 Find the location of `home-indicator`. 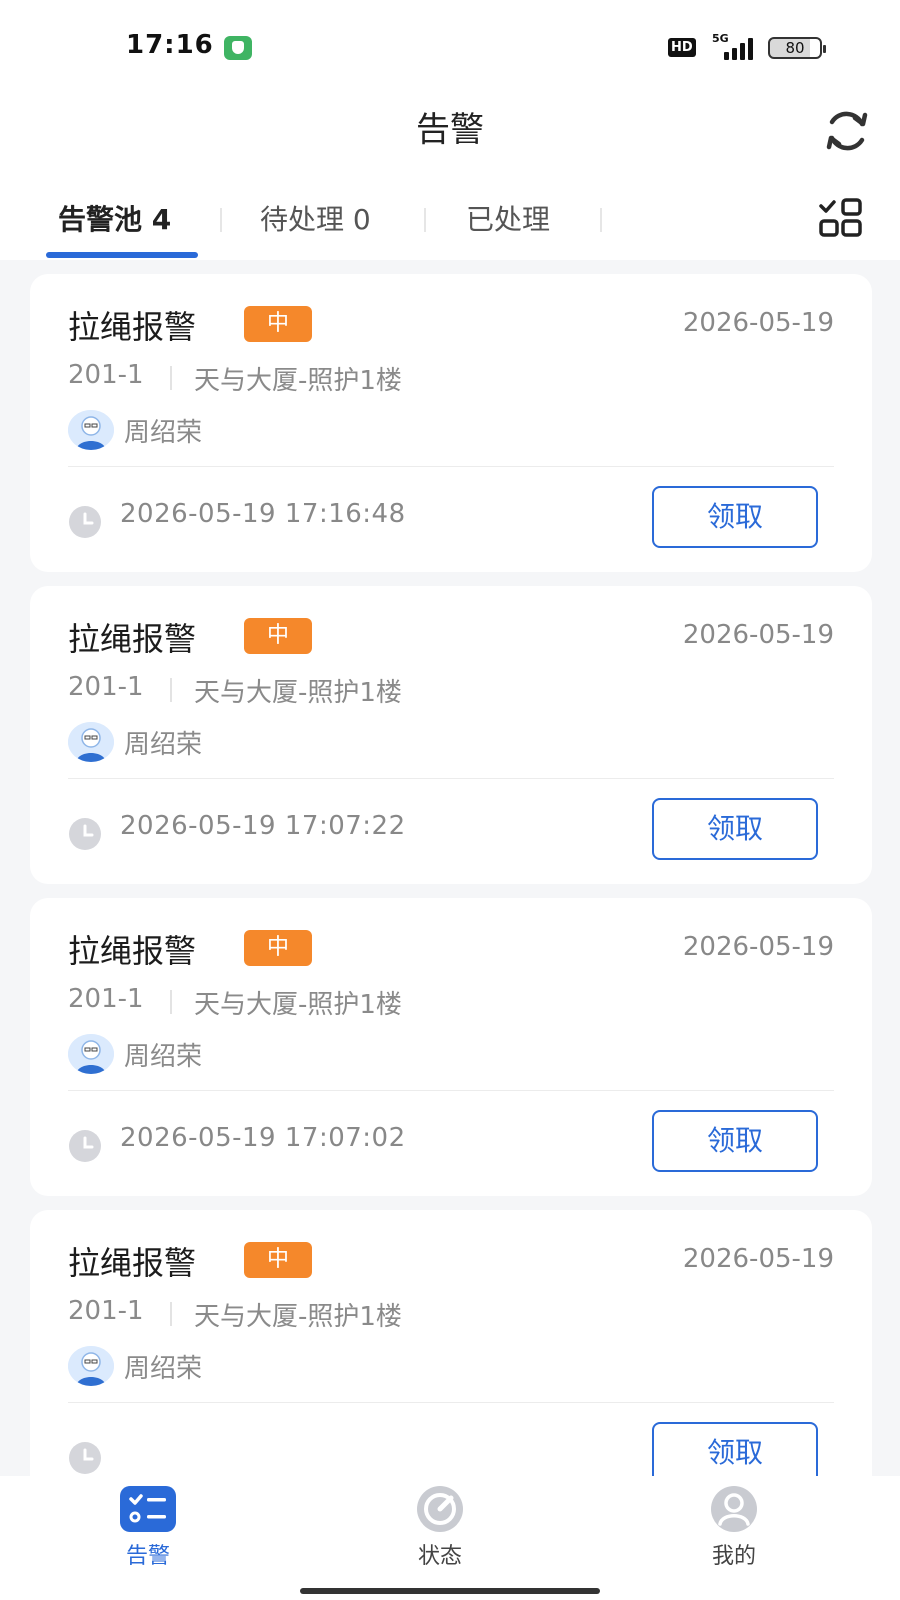

home-indicator is located at coordinates (450, 1591).